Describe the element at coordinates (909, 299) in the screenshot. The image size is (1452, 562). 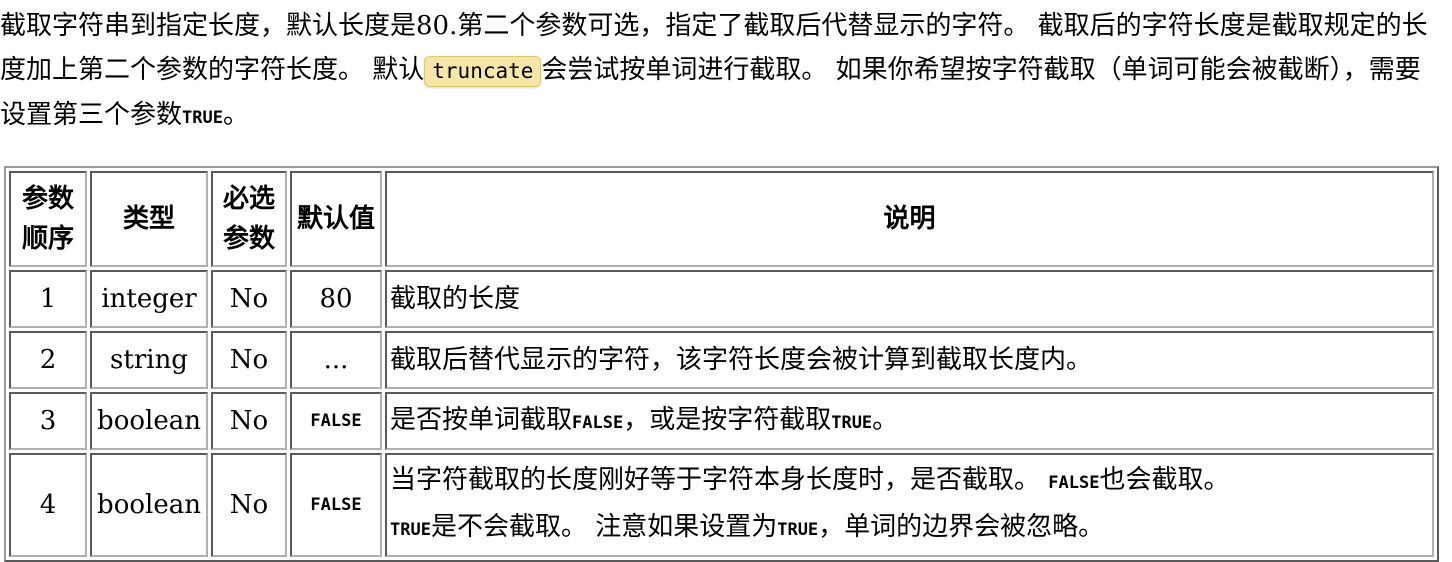
I see `cell-description: 截取的长度` at that location.